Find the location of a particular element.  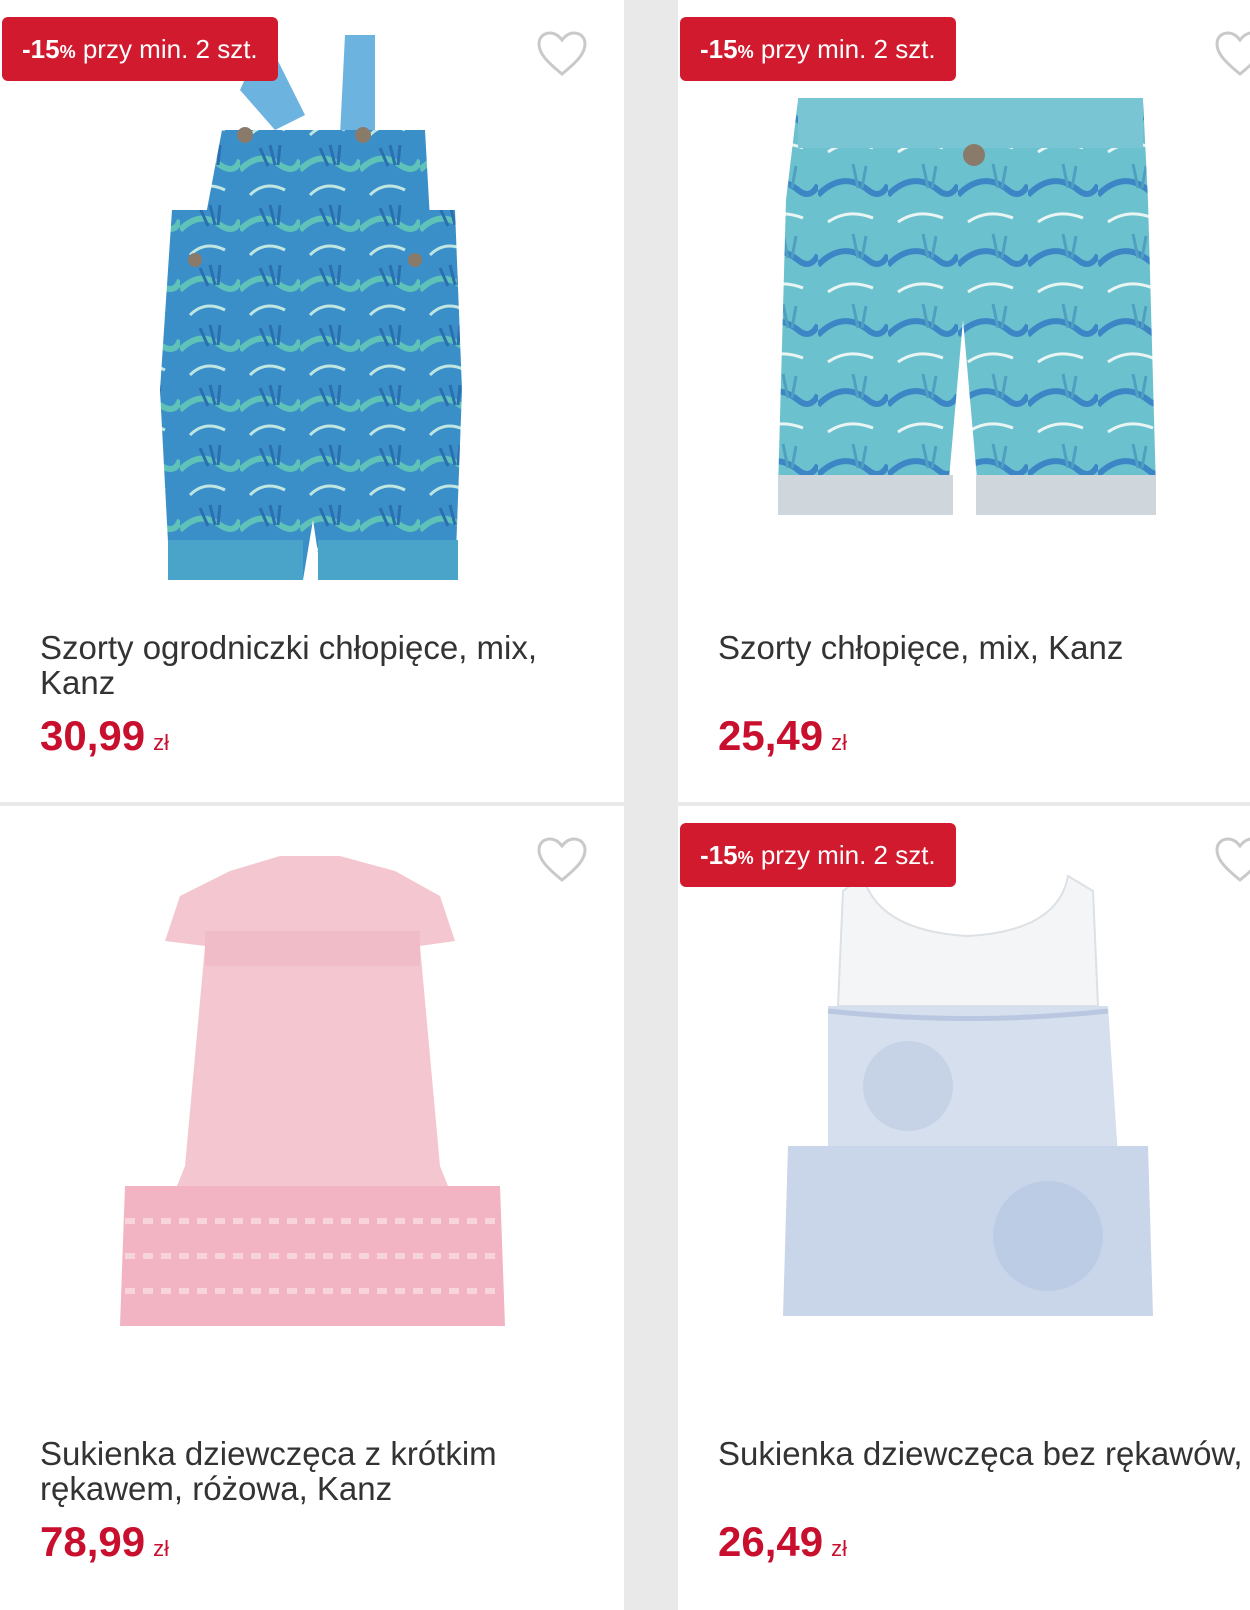

overalls-image is located at coordinates (311, 307).